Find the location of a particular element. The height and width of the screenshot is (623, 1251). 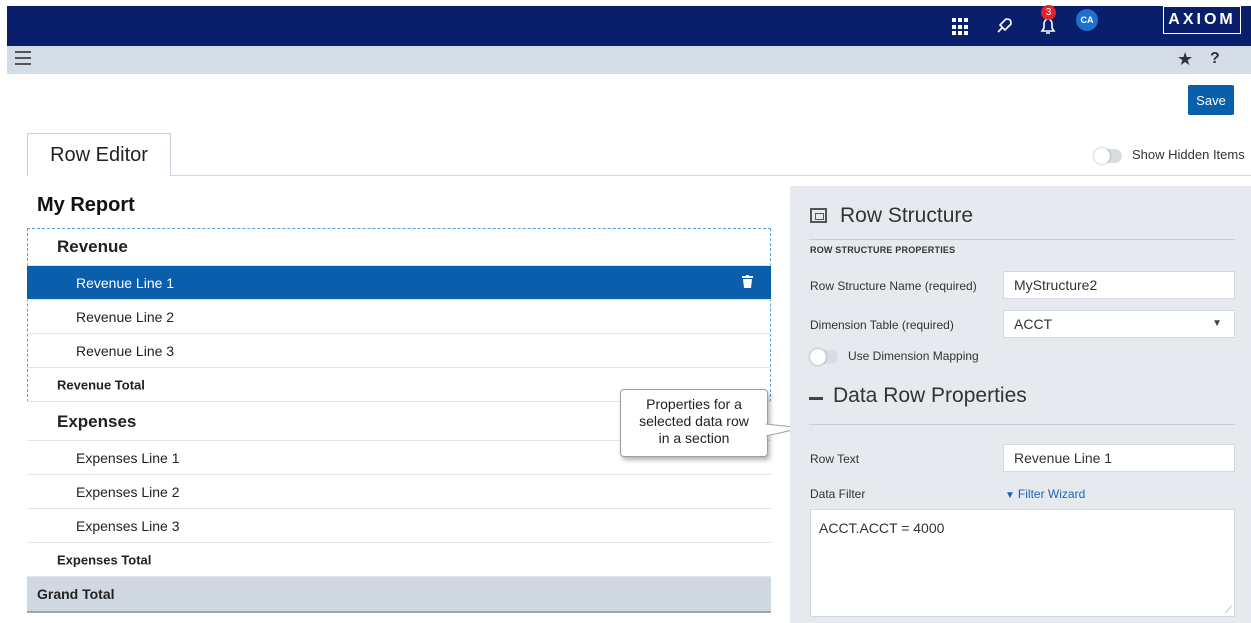

data-row-expenses-line-2: Expenses Line 2 is located at coordinates (399, 492).